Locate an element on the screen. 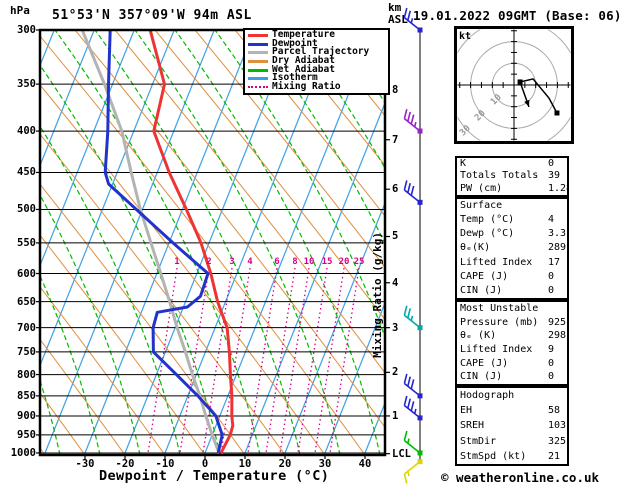 The height and width of the screenshot is (486, 629). mixing-ratio-value-label: 15 is located at coordinates (327, 262).